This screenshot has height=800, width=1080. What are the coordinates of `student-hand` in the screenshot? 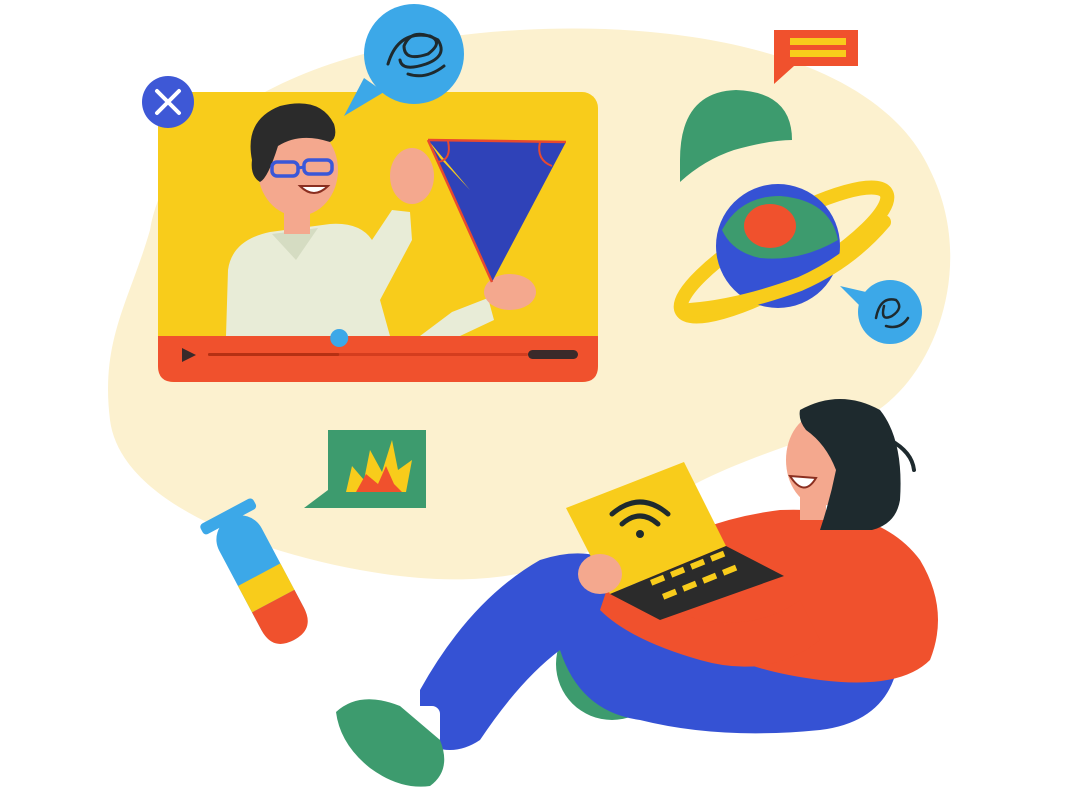 It's located at (600, 574).